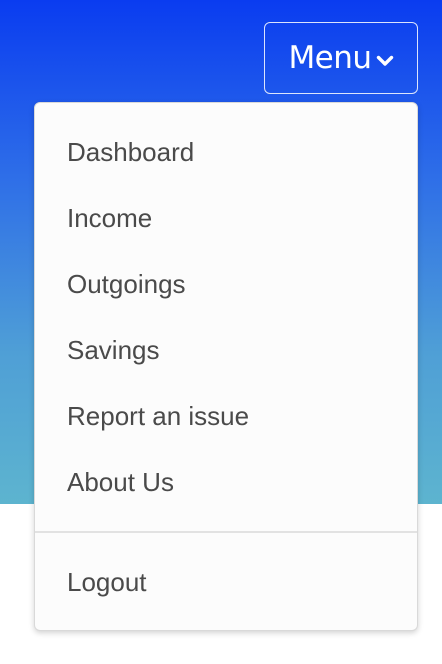  What do you see at coordinates (113, 350) in the screenshot?
I see `menu-item-savings: Savings` at bounding box center [113, 350].